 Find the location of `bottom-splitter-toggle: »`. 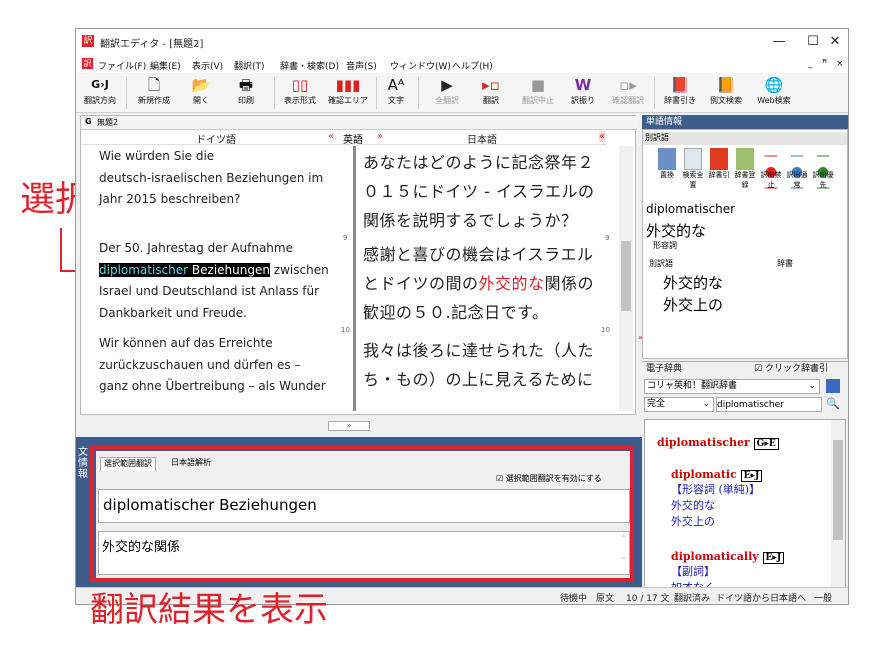

bottom-splitter-toggle: » is located at coordinates (349, 426).